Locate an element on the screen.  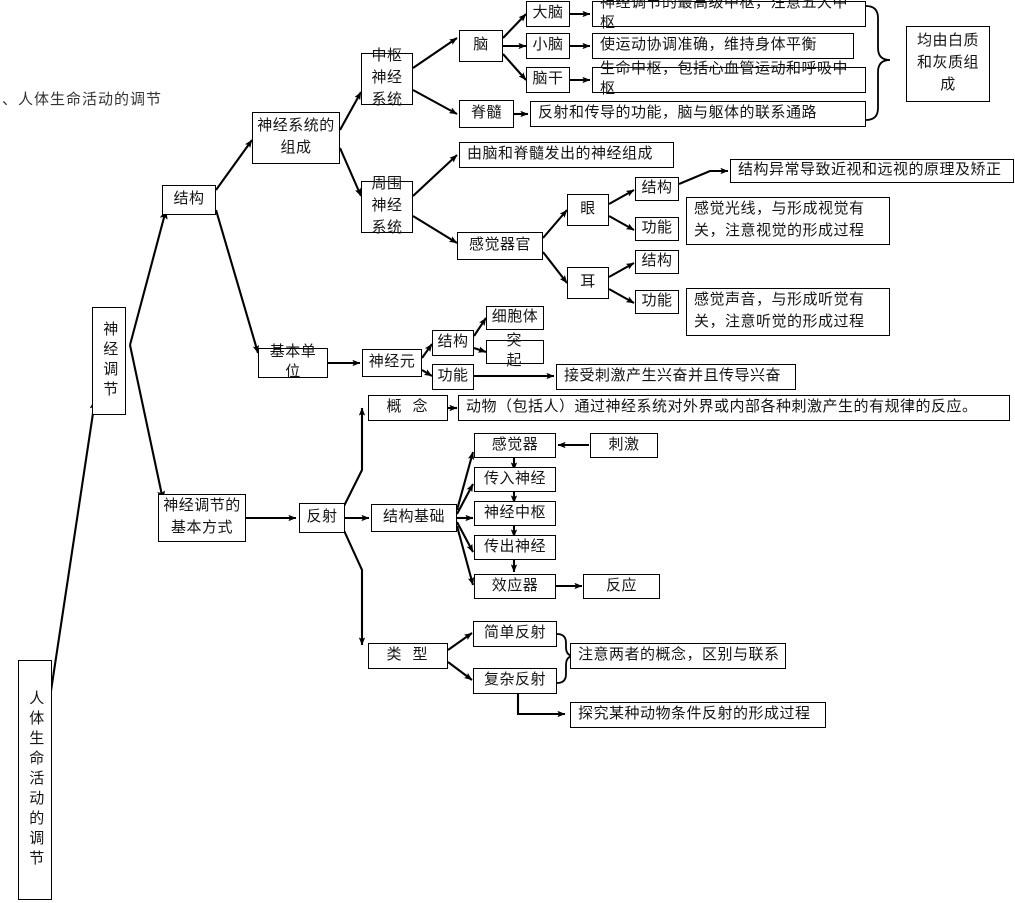
node-structural-basis: 结构基础 is located at coordinates (414, 518).